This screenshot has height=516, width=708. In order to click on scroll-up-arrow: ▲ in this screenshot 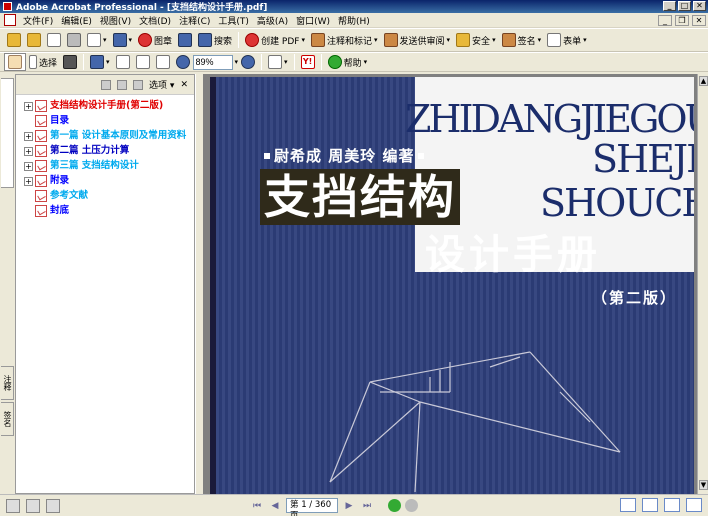, I will do `click(703, 81)`.